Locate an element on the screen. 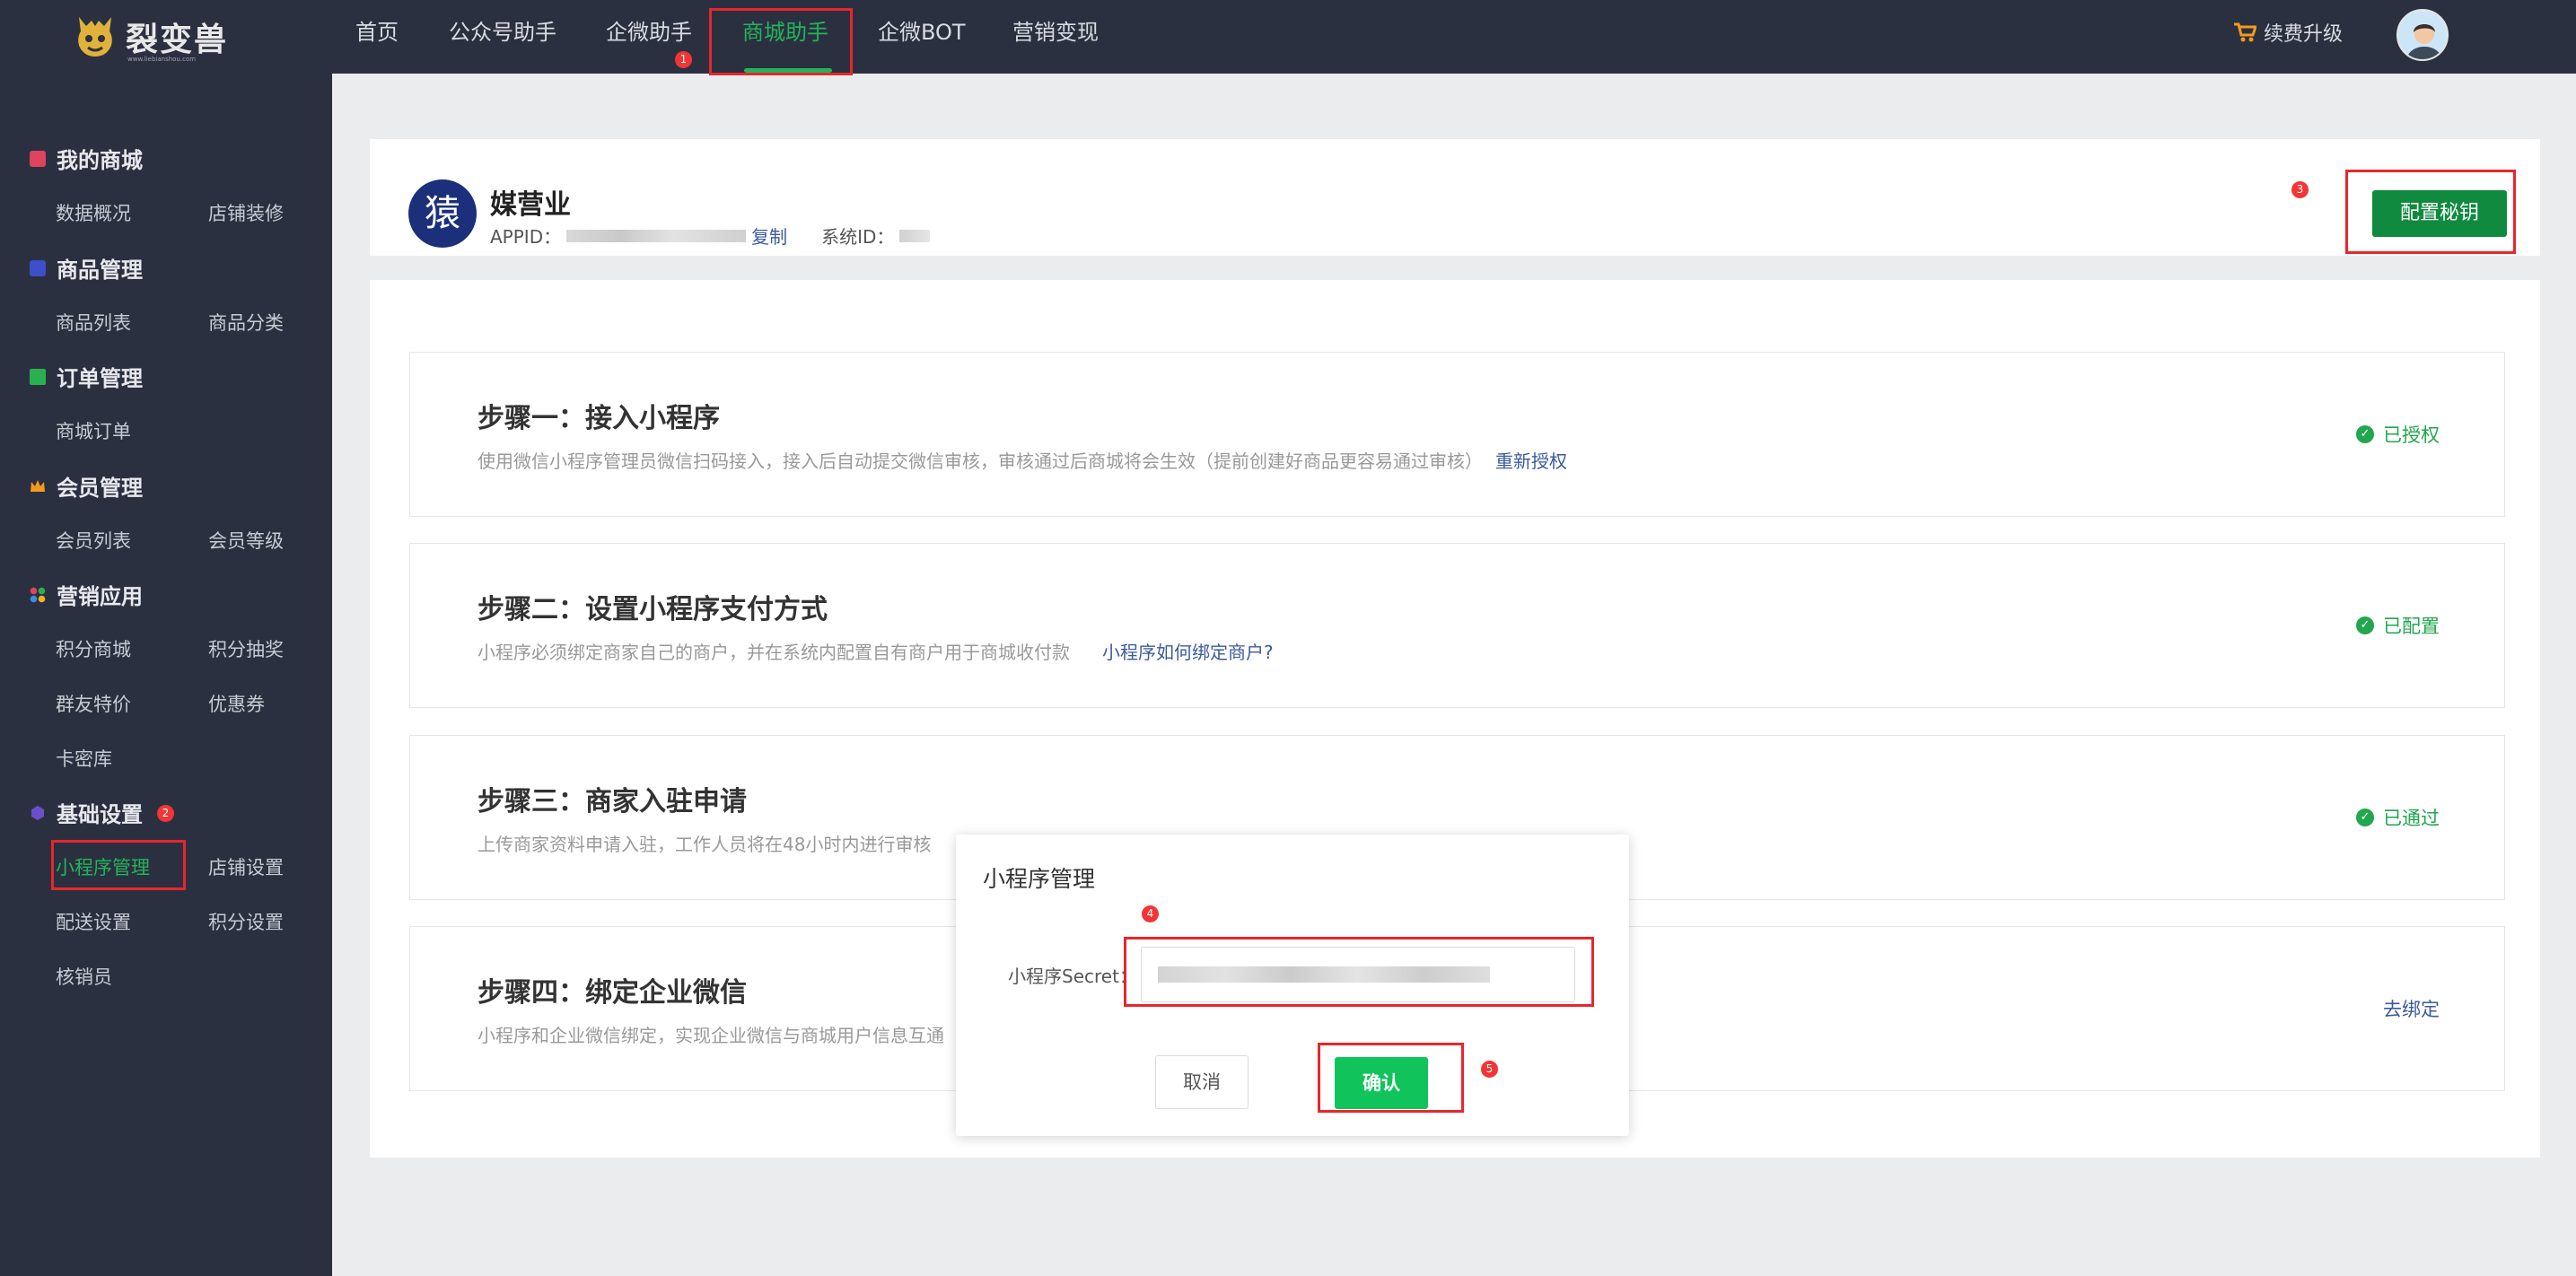  sidebar-group-title: 营销应用 is located at coordinates (100, 596).